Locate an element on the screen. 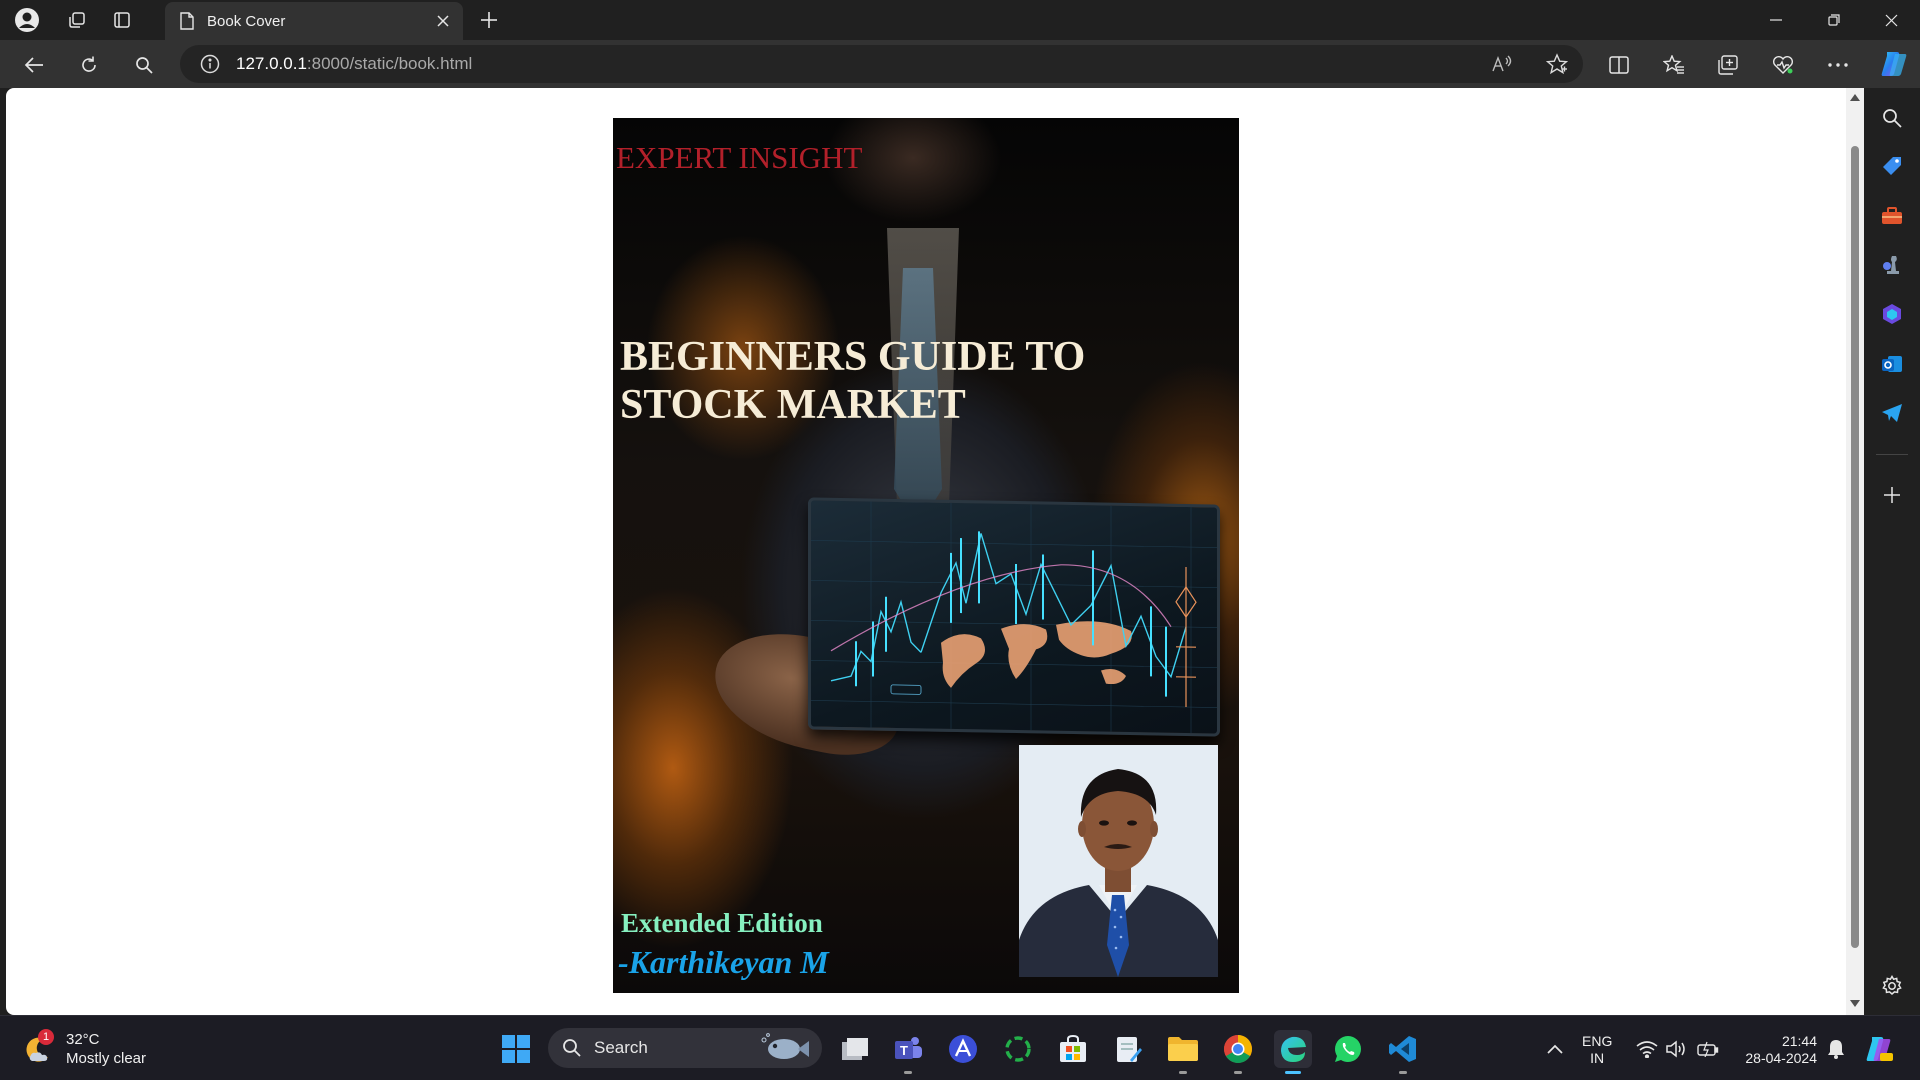 The image size is (1920, 1080). windows-start-icon is located at coordinates (516, 1051).